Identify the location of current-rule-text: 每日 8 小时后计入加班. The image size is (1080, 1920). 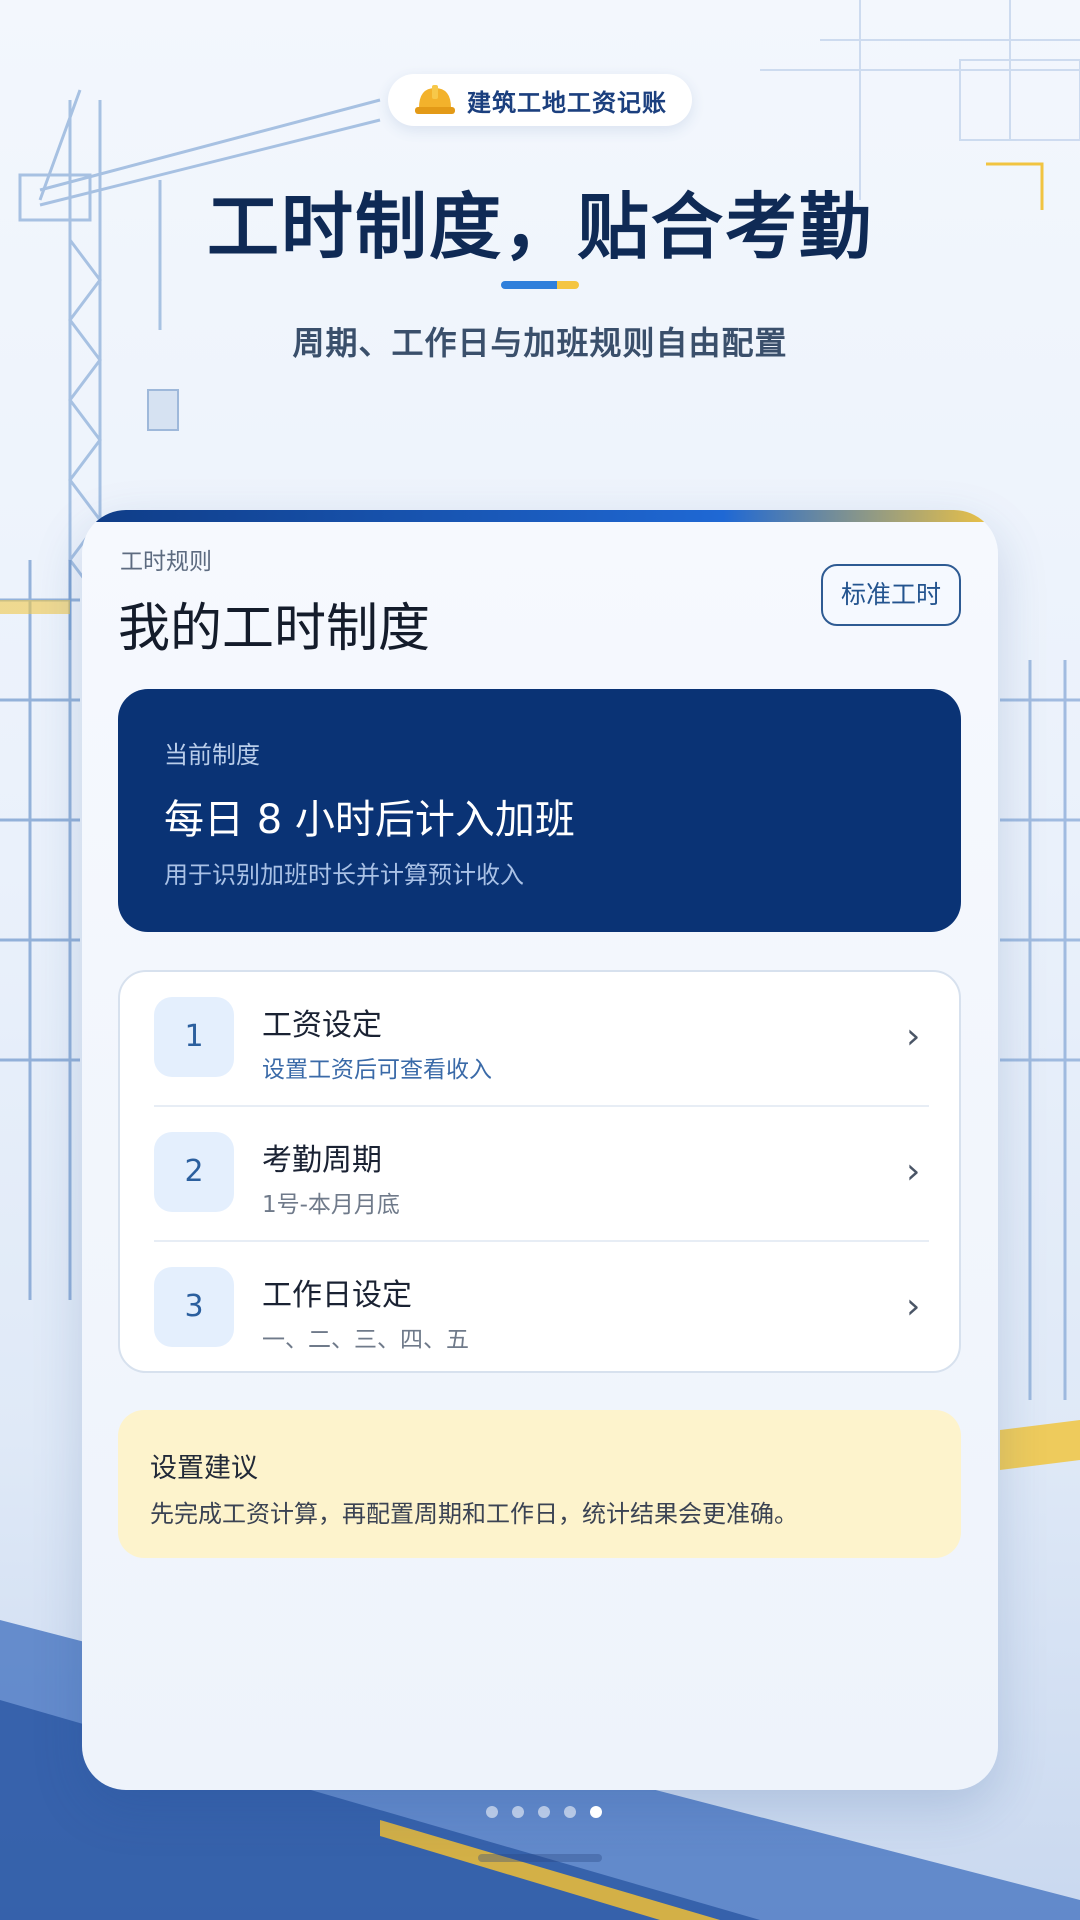
(369, 820).